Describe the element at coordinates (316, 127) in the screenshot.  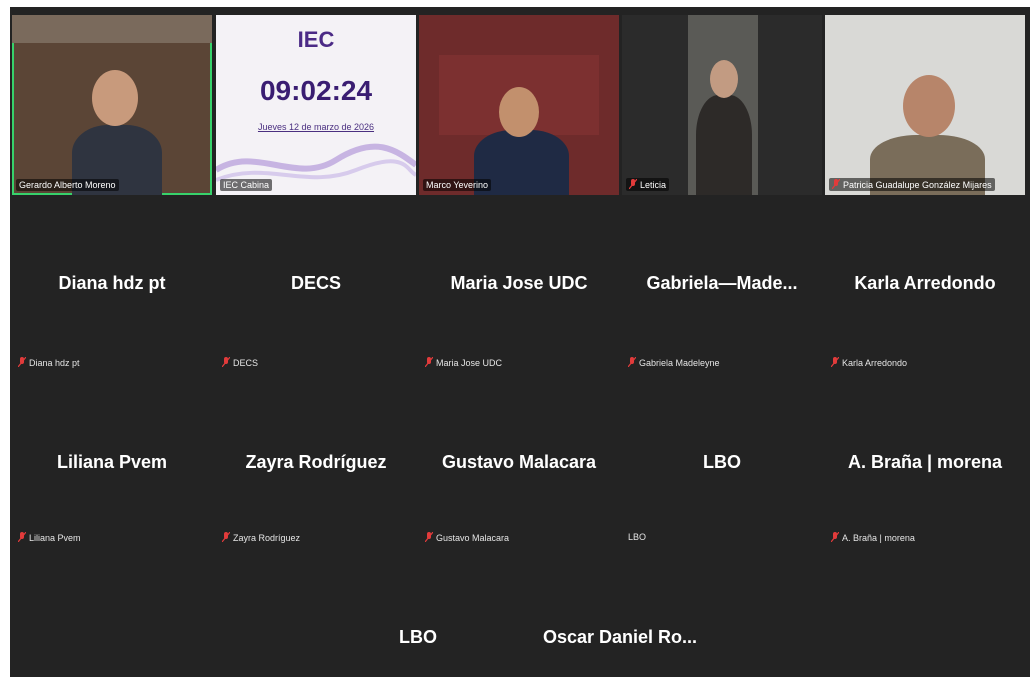
I see `date-display: Jueves 12 de marzo de 2026` at that location.